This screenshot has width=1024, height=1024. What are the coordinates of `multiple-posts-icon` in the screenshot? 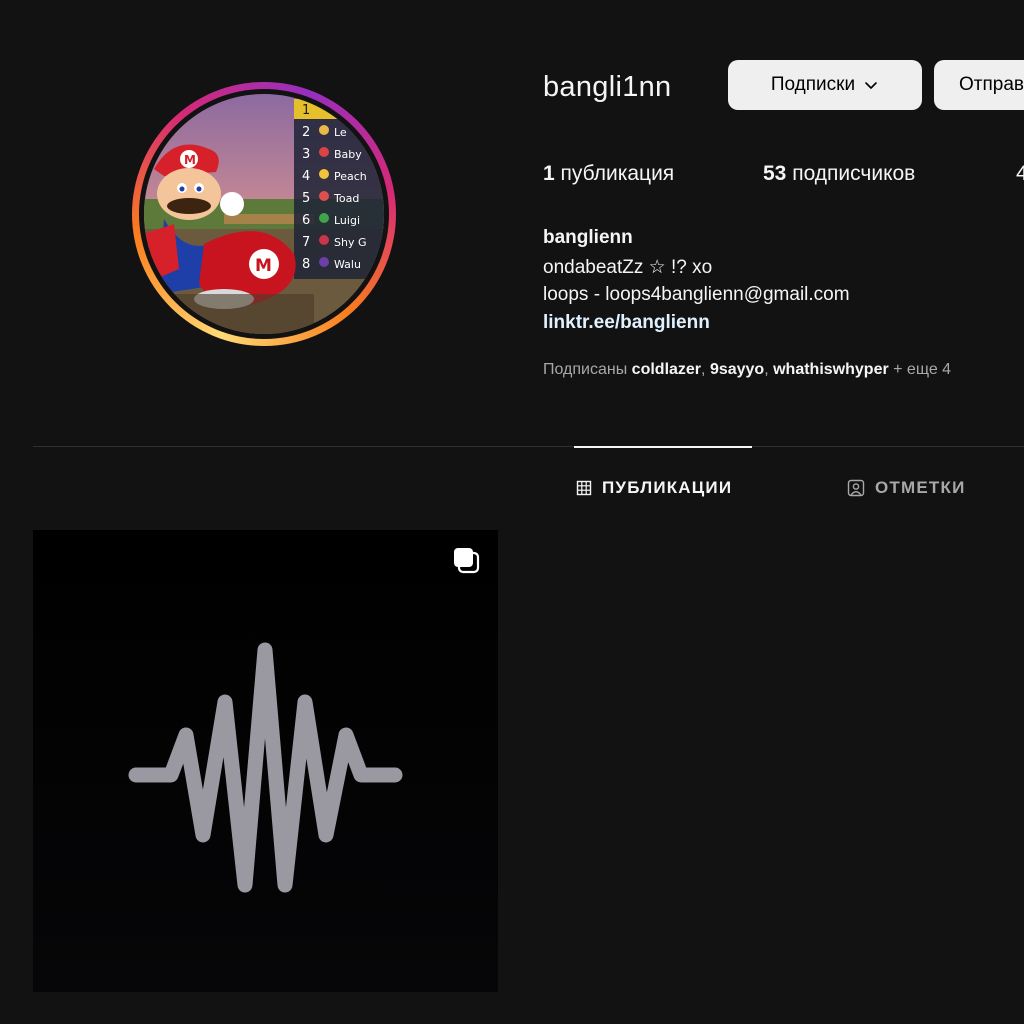 It's located at (467, 561).